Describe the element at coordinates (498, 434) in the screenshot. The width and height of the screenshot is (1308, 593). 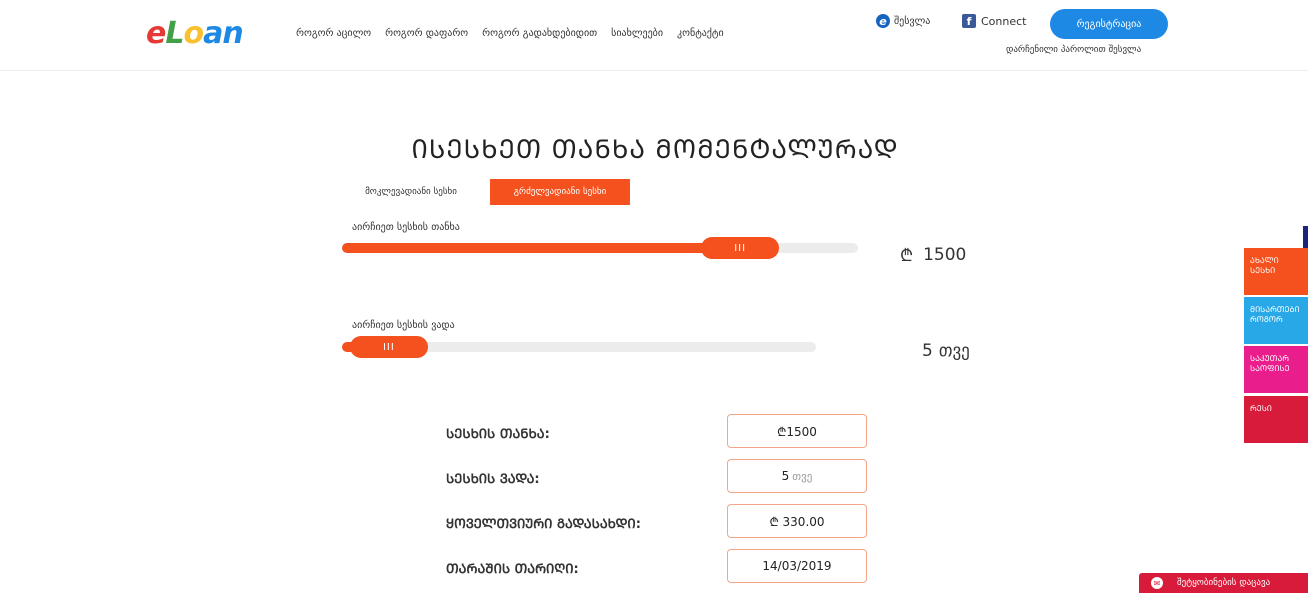
I see `summary-amount-label: ᲡᲔᲡᲮᲘᲡ ᲗᲐᲜᲮᲐ:` at that location.